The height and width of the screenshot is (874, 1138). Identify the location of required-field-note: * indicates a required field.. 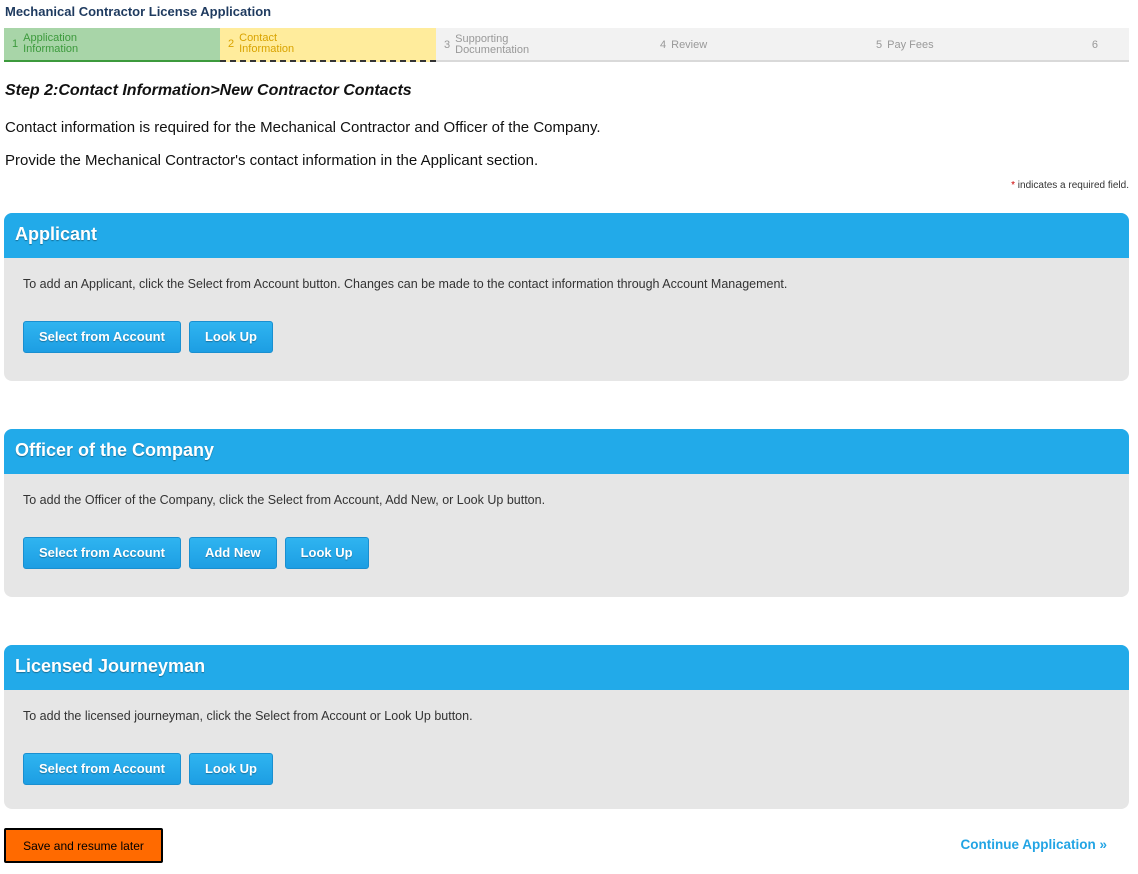
(1070, 185).